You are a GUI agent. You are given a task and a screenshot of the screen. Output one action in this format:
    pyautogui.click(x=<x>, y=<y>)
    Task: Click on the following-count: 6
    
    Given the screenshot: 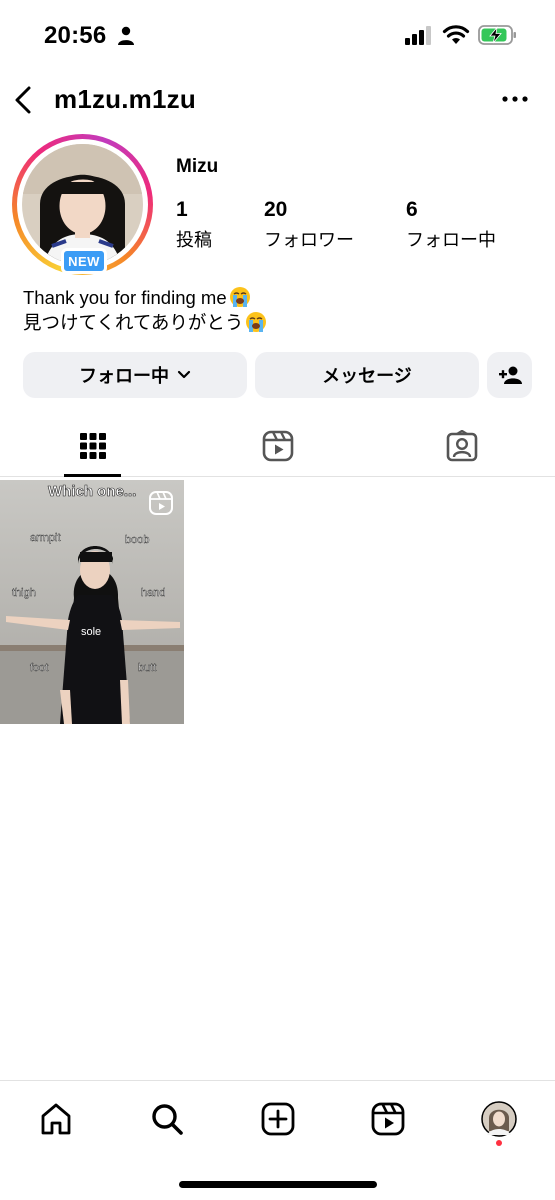 What is the action you would take?
    pyautogui.click(x=412, y=209)
    